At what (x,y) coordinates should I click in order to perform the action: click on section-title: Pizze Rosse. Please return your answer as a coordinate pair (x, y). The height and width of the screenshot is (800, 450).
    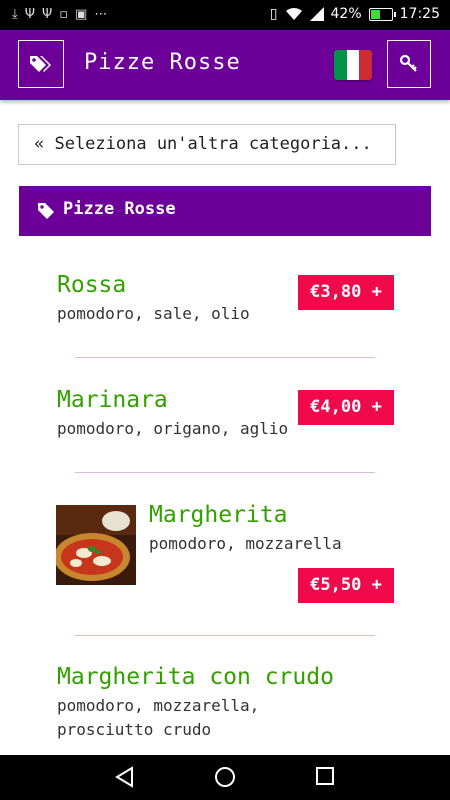
    Looking at the image, I should click on (119, 209).